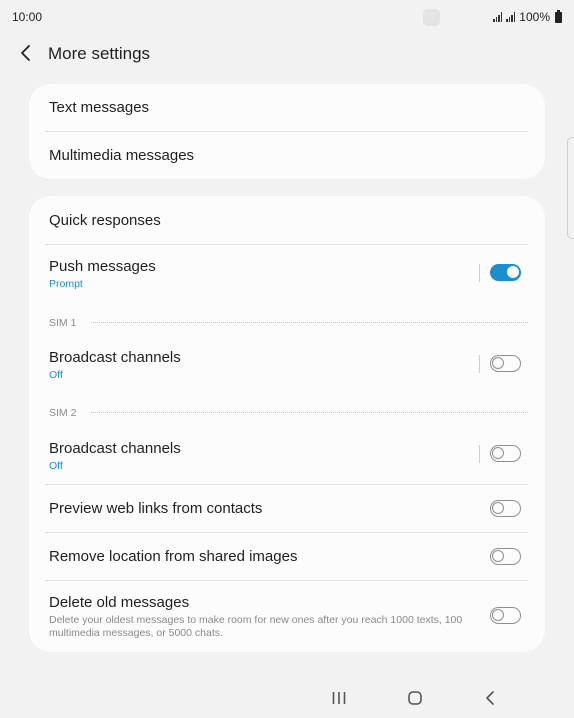 Image resolution: width=574 pixels, height=718 pixels. What do you see at coordinates (287, 362) in the screenshot?
I see `sim1-broadcast-channels-item: Broadcast channels Off` at bounding box center [287, 362].